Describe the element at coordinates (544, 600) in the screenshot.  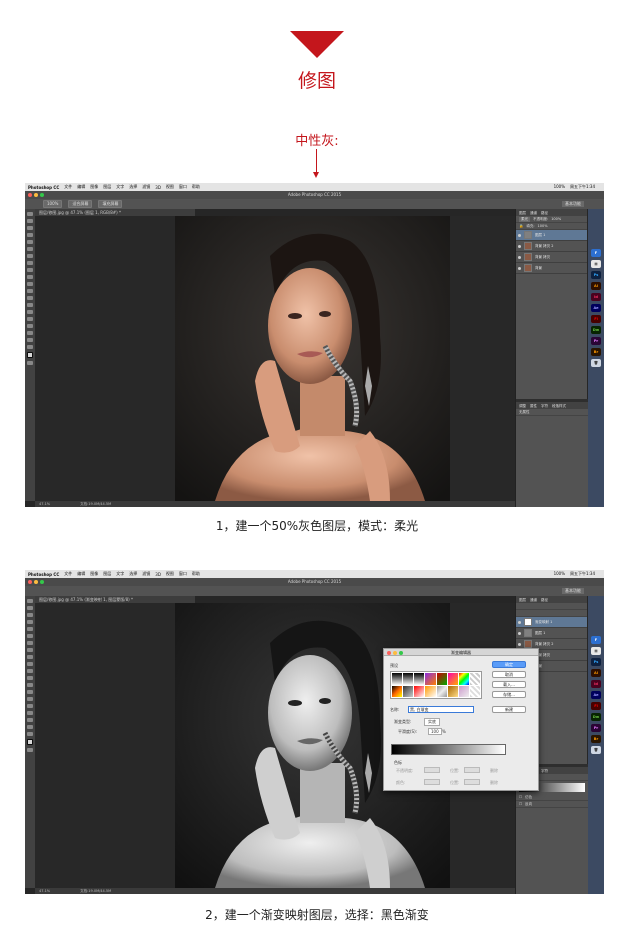
I see `tab-paths: 路径` at that location.